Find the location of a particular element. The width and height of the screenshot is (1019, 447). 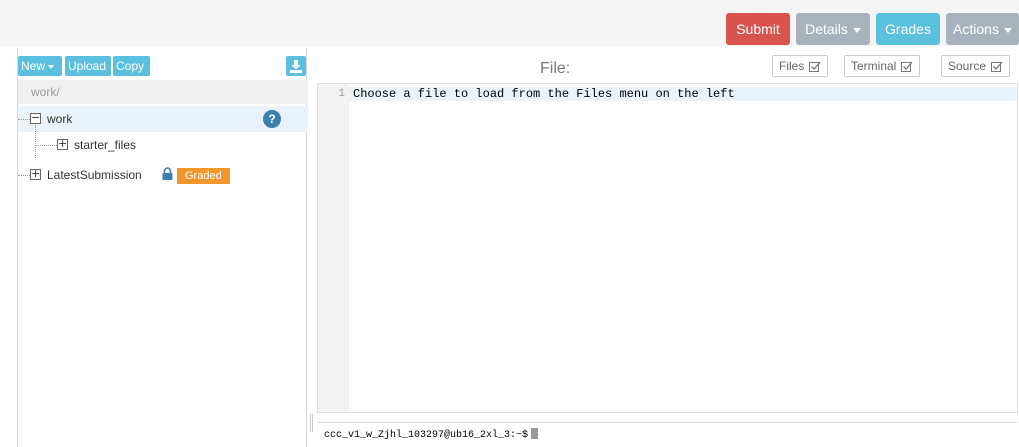

graded-badge: Graded is located at coordinates (203, 176).